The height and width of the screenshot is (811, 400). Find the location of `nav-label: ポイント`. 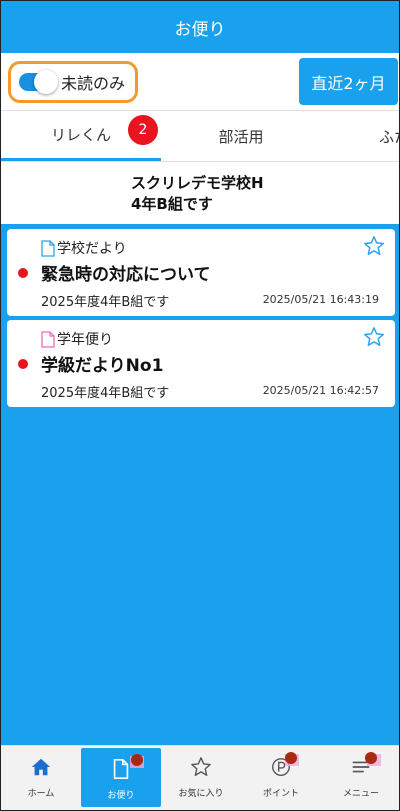

nav-label: ポイント is located at coordinates (280, 794).